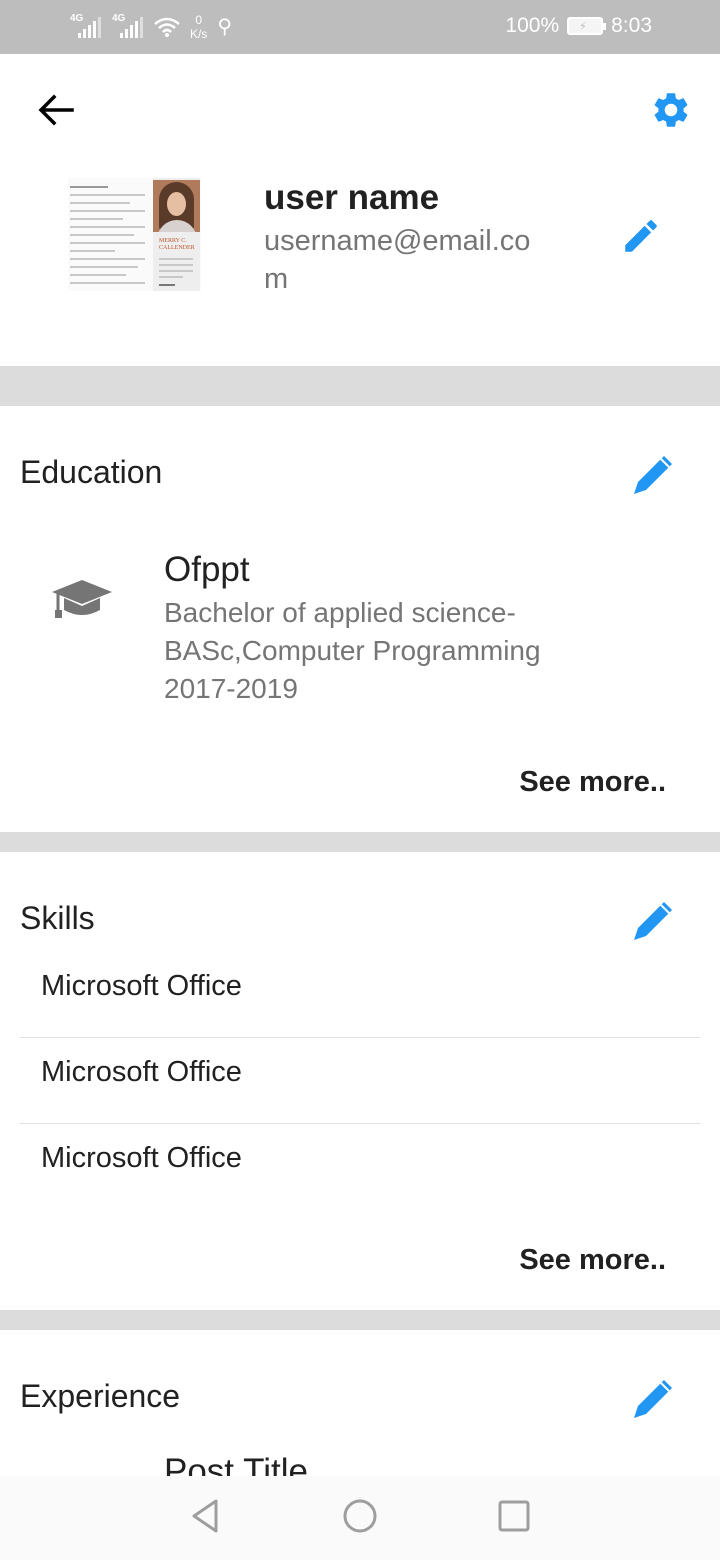  I want to click on cell-signal-2-icon: 4G, so click(128, 27).